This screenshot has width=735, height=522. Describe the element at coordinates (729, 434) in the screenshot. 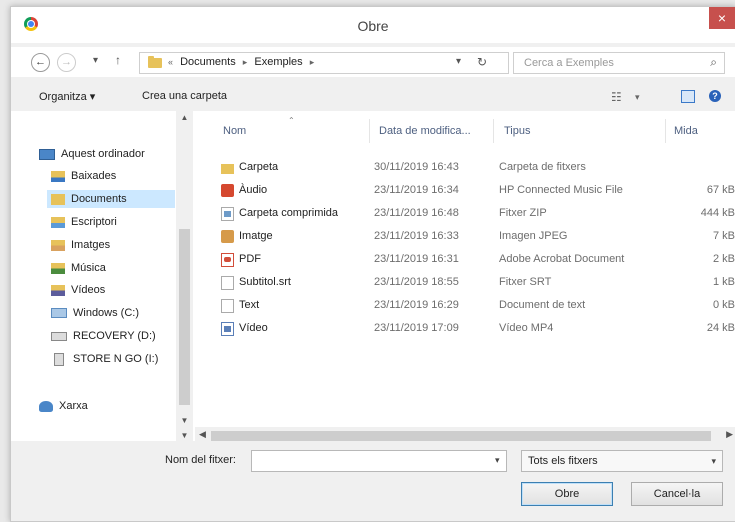

I see `scroll-right-icon: ▶` at that location.